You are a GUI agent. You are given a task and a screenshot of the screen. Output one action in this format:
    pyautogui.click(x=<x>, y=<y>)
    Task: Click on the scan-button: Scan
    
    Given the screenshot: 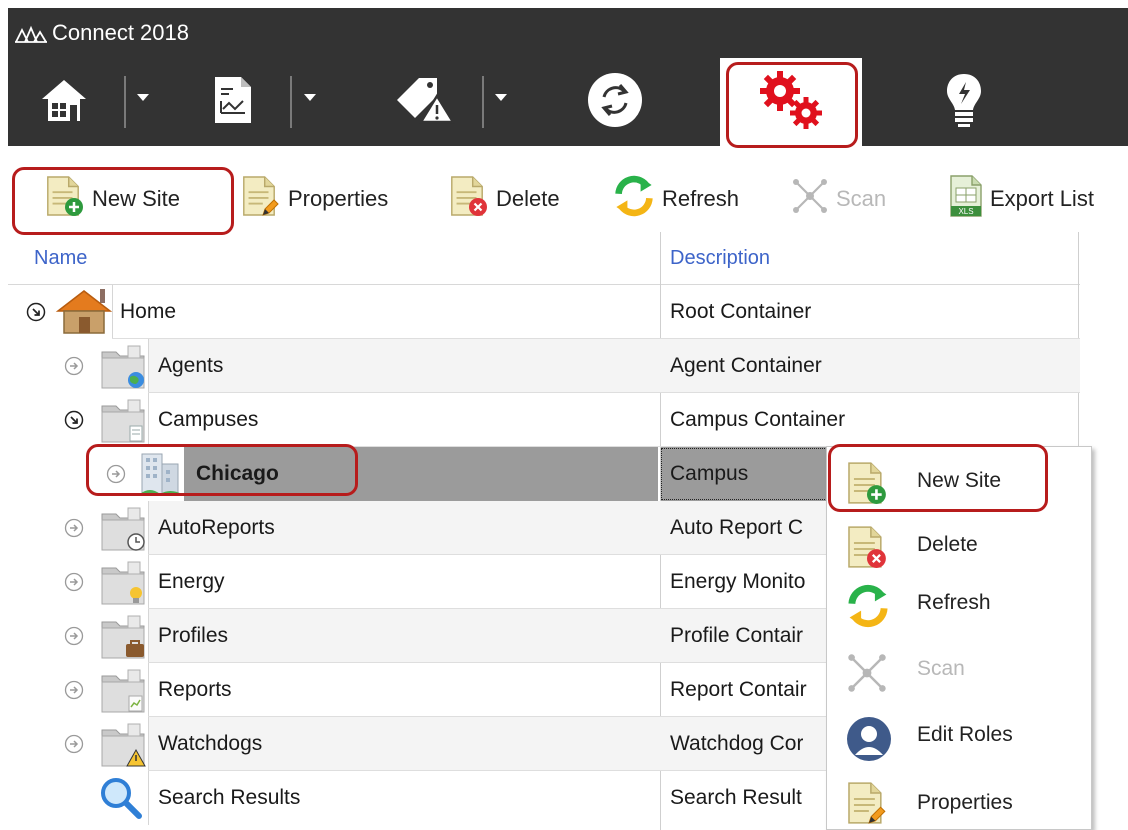 What is the action you would take?
    pyautogui.click(x=838, y=199)
    